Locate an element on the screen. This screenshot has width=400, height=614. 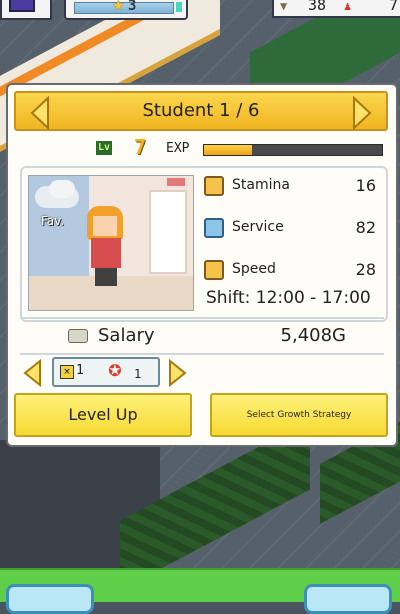
medal-count: 1 is located at coordinates (138, 374).